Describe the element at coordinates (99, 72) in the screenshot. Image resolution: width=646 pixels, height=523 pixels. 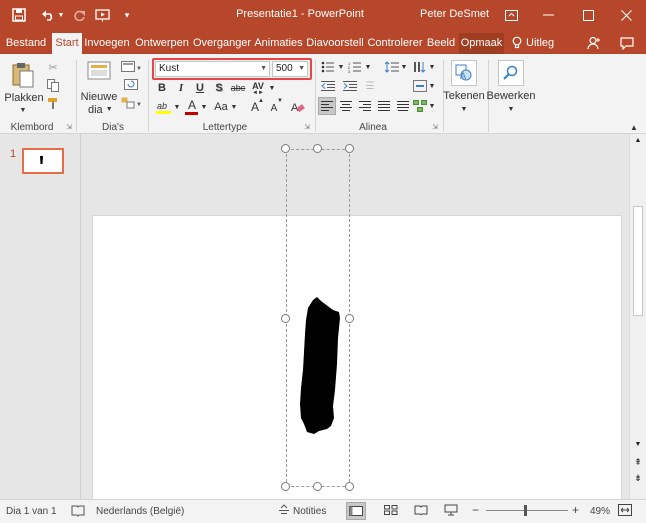
I see `new-slide-icon` at that location.